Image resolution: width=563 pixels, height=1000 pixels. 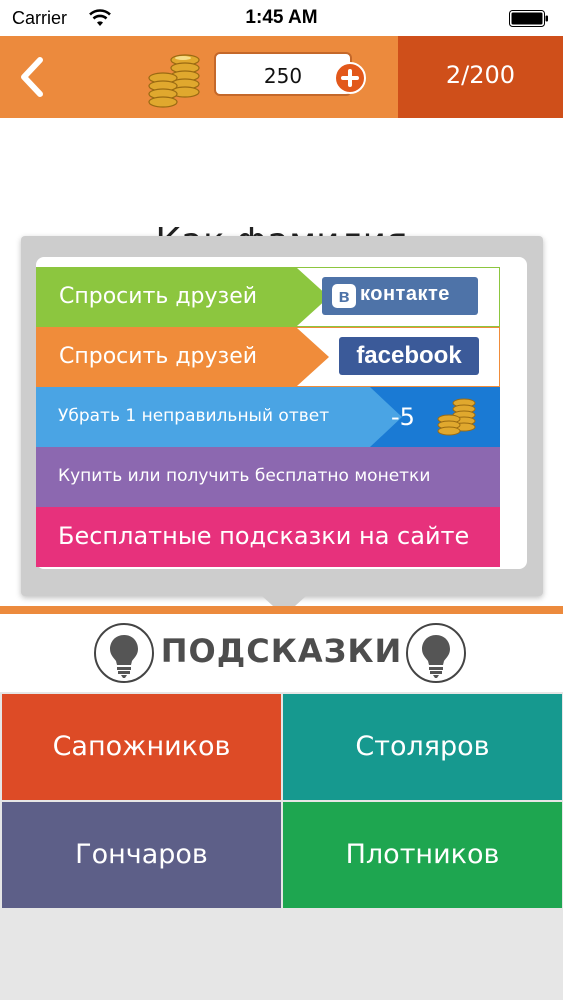 I want to click on lightbulb-icon, so click(x=436, y=653).